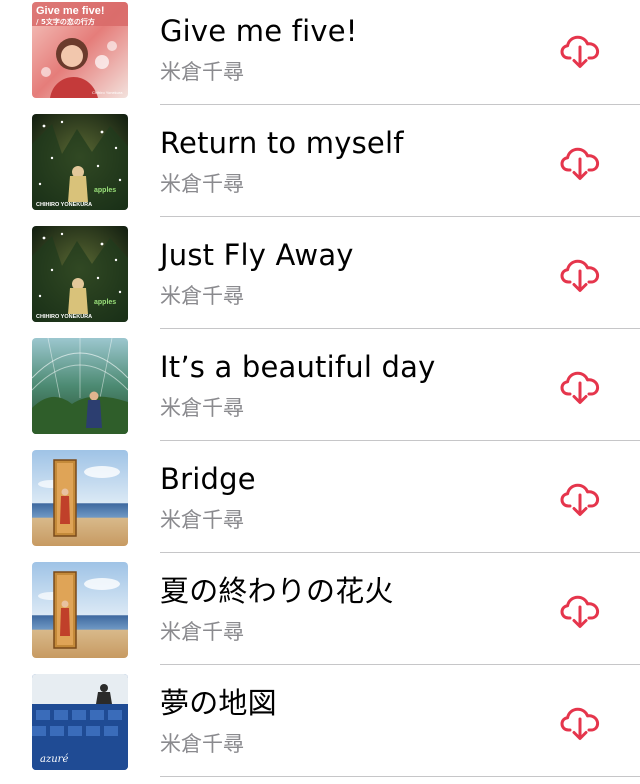  Describe the element at coordinates (208, 479) in the screenshot. I see `song-title: Bridge` at that location.